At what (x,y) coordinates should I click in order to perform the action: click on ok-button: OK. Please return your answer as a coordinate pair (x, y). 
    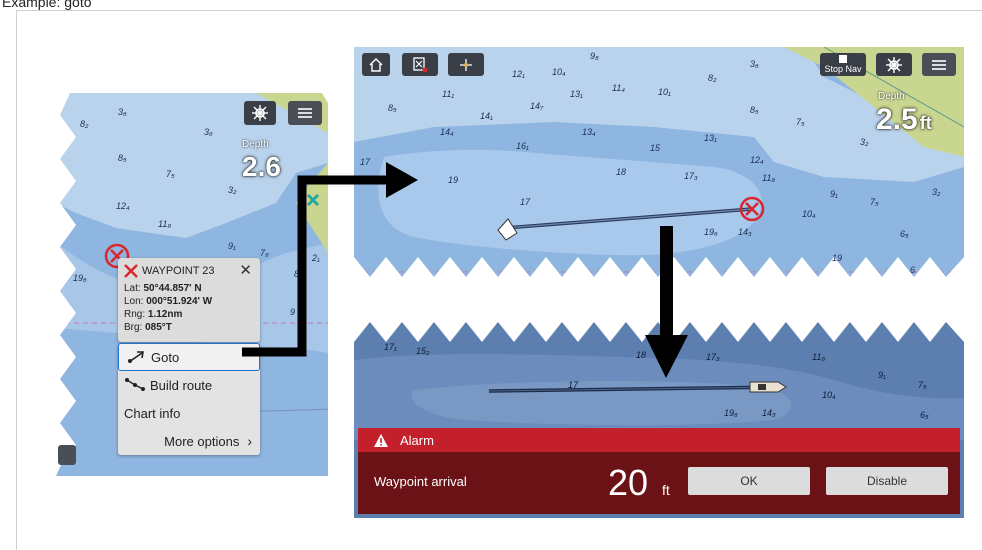
    Looking at the image, I should click on (749, 481).